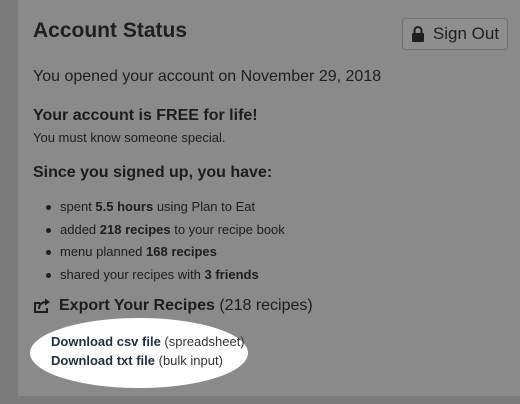  What do you see at coordinates (417, 34) in the screenshot?
I see `lock-icon` at bounding box center [417, 34].